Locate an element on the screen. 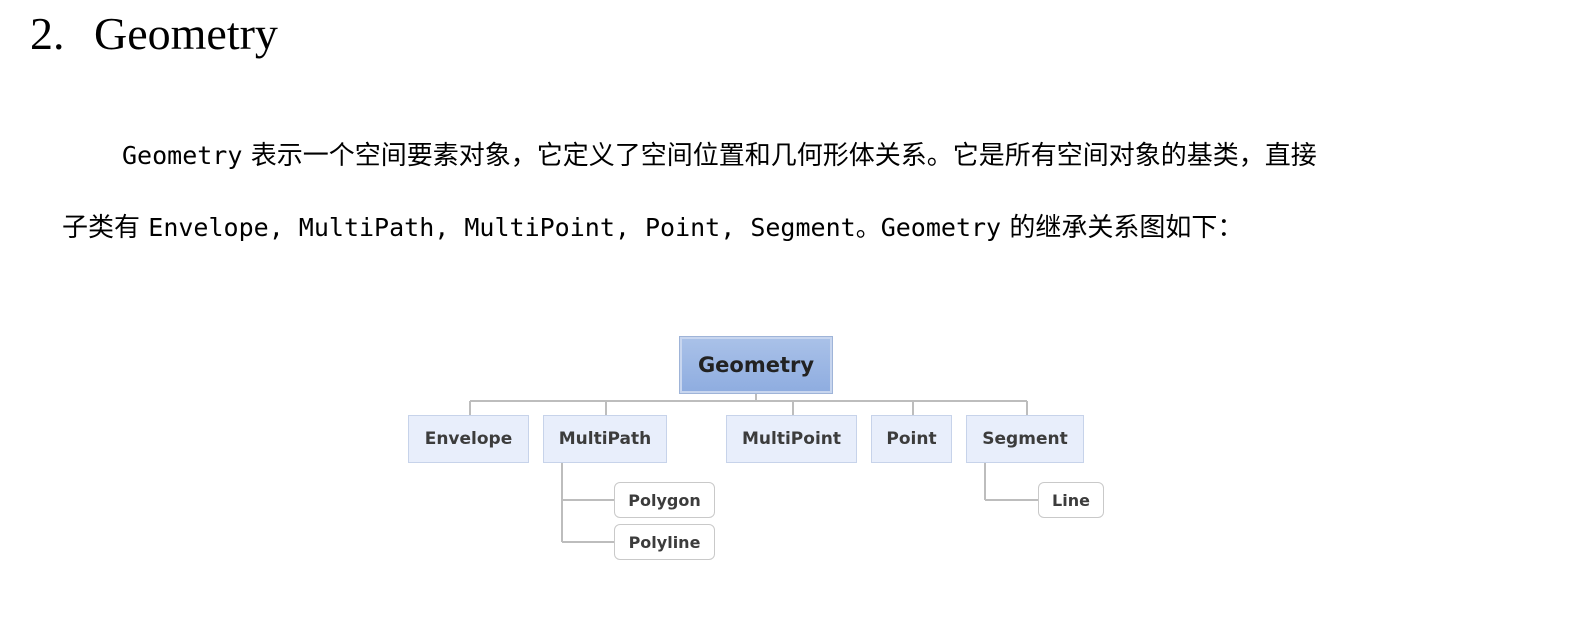  node-polygon: Polygon is located at coordinates (664, 500).